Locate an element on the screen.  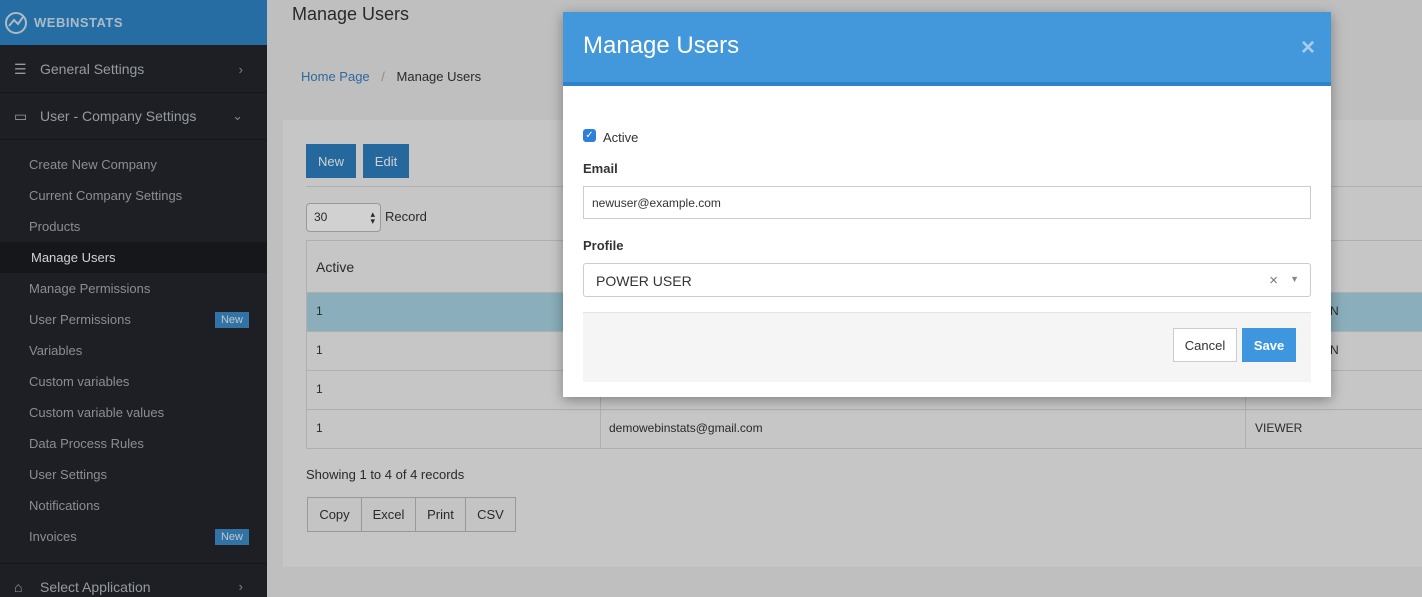
profile-label: Profile is located at coordinates (603, 245).